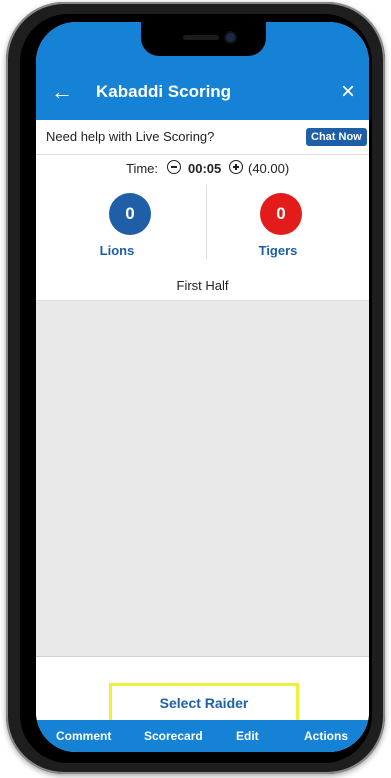 The height and width of the screenshot is (778, 391). I want to click on chat-now-button: Chat Now, so click(336, 137).